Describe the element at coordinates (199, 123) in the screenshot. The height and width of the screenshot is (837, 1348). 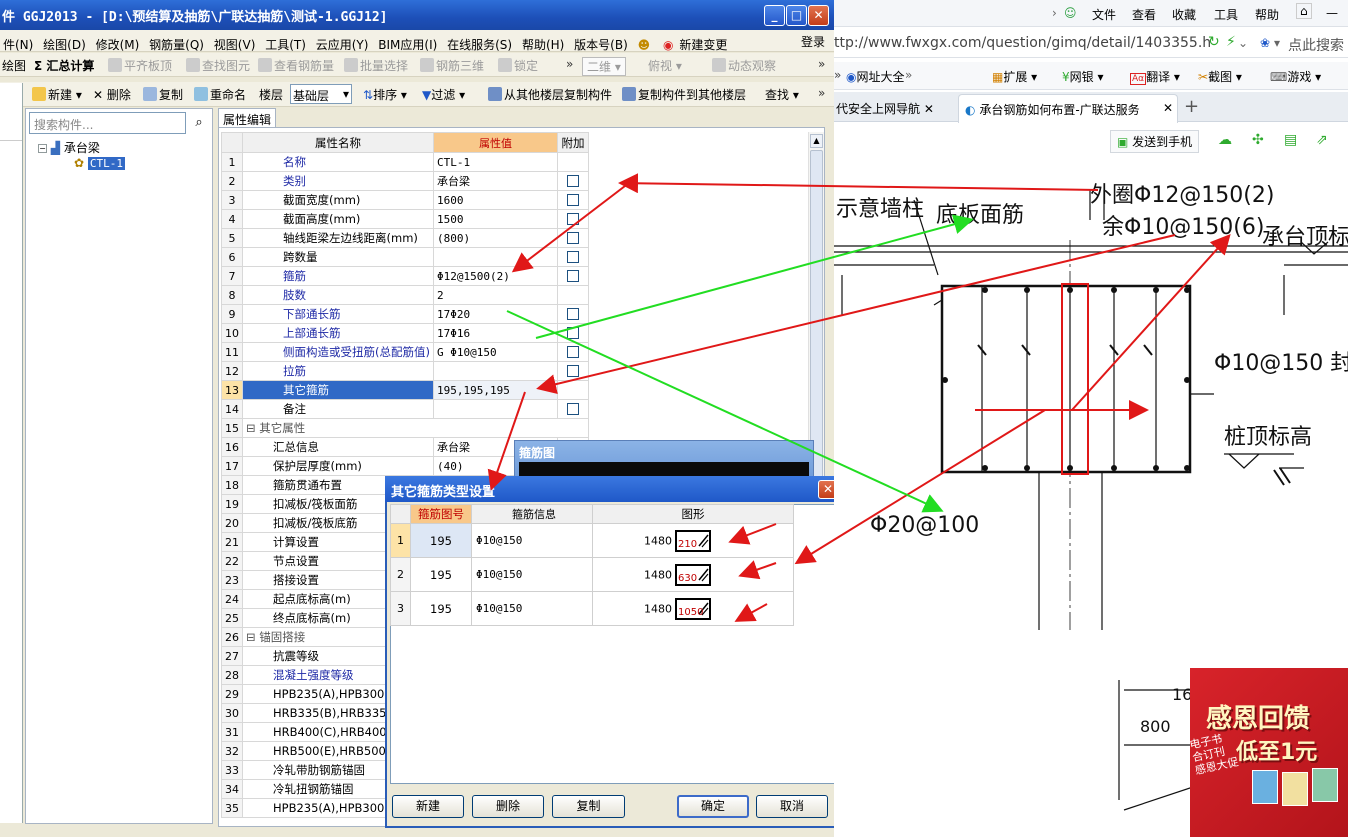
I see `search-icon: ⌕` at that location.